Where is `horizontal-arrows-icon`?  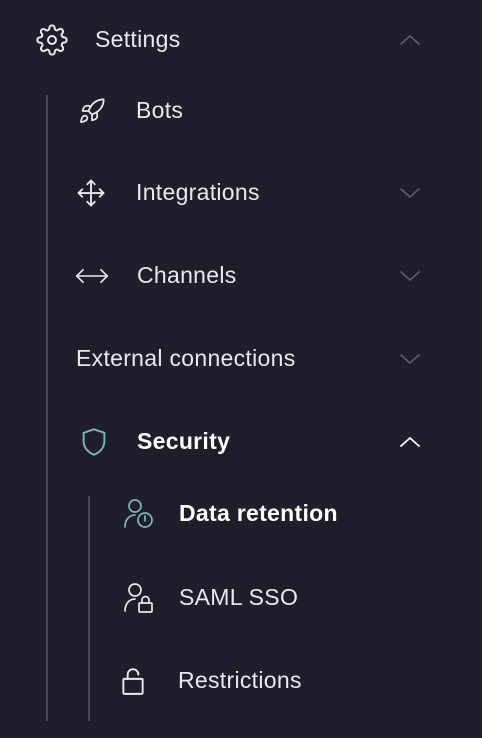
horizontal-arrows-icon is located at coordinates (92, 276).